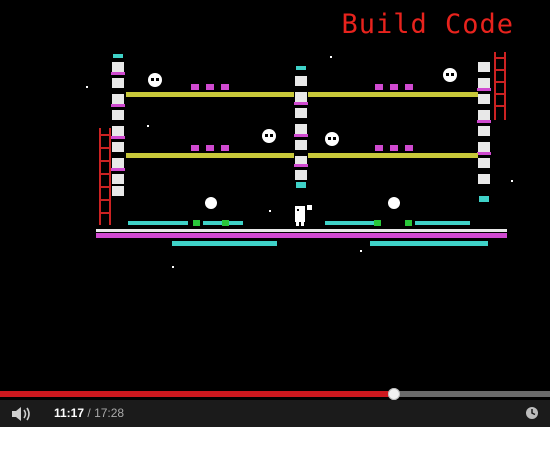 Image resolution: width=550 pixels, height=450 pixels. What do you see at coordinates (301, 233) in the screenshot?
I see `floor` at bounding box center [301, 233].